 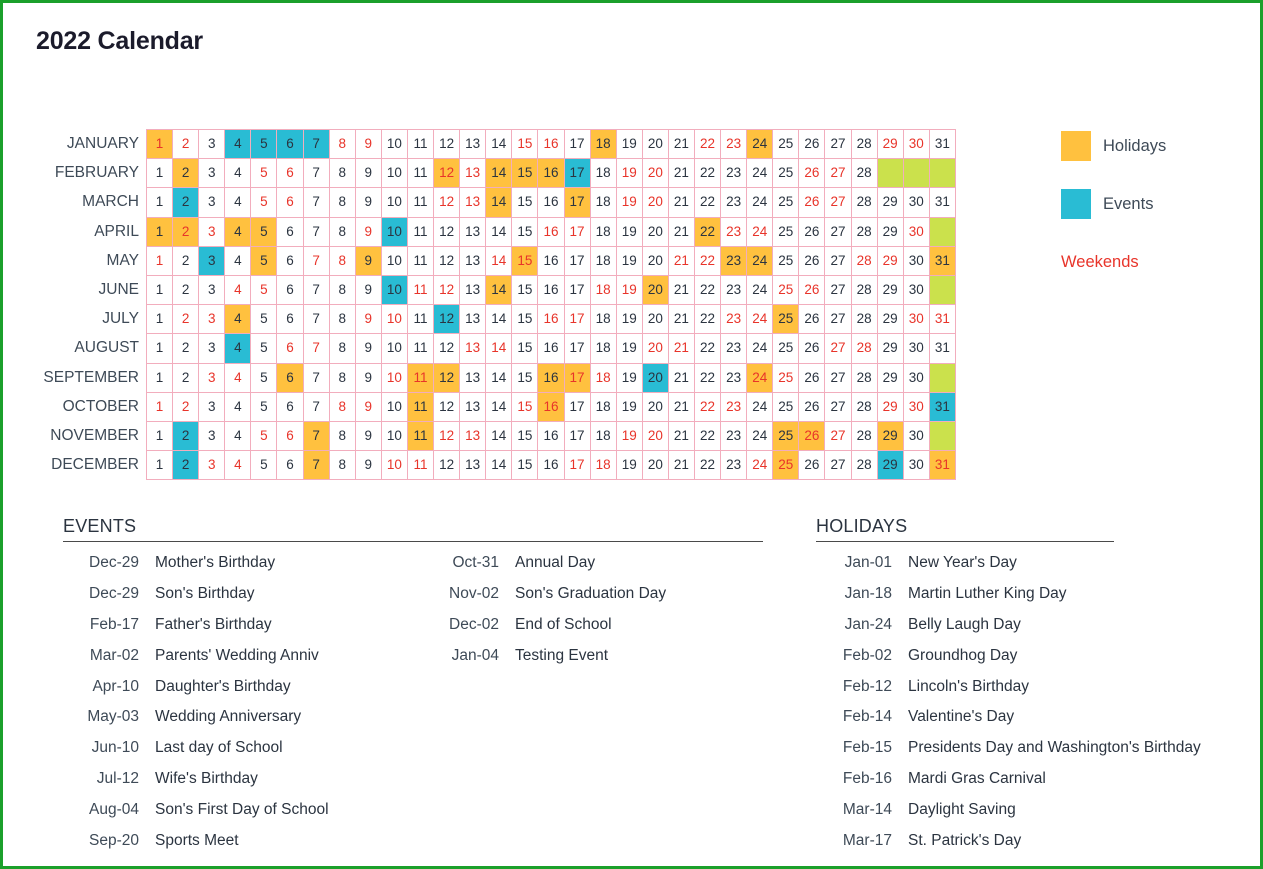 What do you see at coordinates (238, 231) in the screenshot?
I see `day-cell-holiday: 4` at bounding box center [238, 231].